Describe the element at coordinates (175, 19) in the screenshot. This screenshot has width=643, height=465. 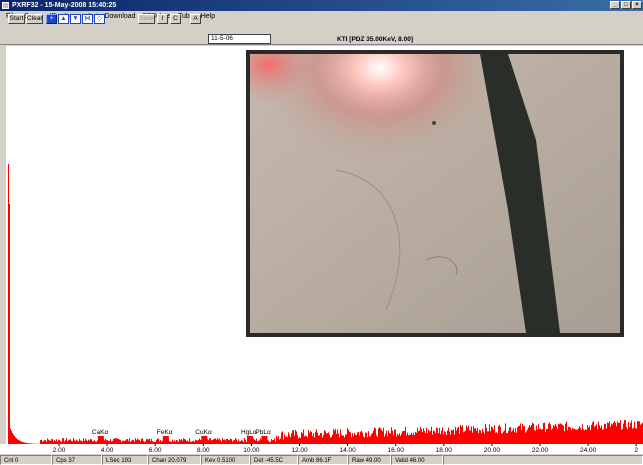
I see `c-button: C` at that location.